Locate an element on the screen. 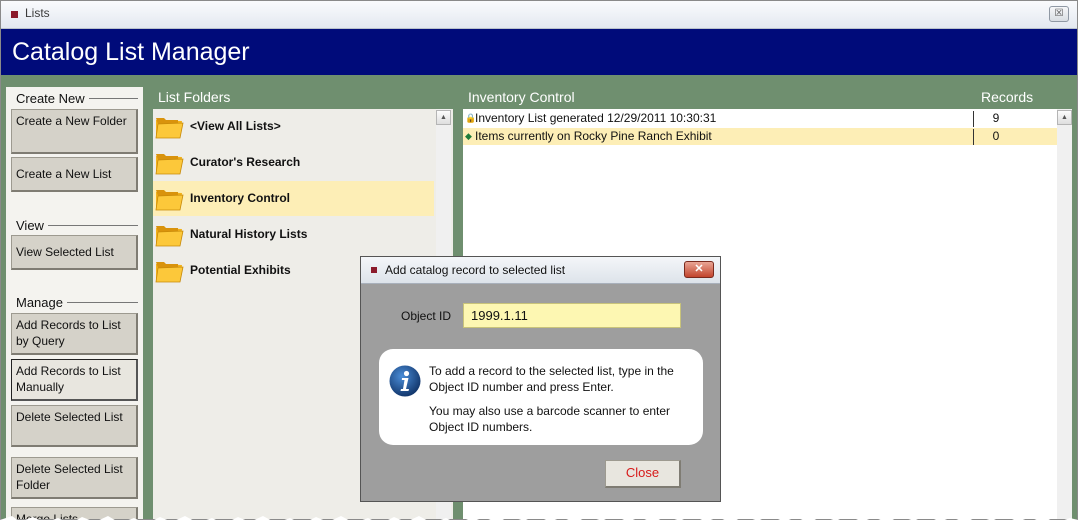 This screenshot has width=1086, height=529. window-close-button: ☒ is located at coordinates (1059, 14).